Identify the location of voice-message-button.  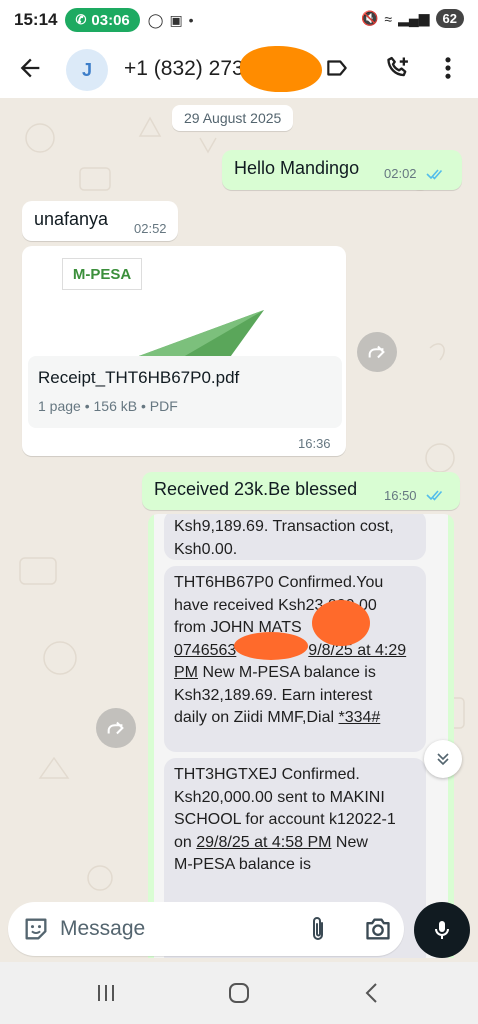
(442, 930).